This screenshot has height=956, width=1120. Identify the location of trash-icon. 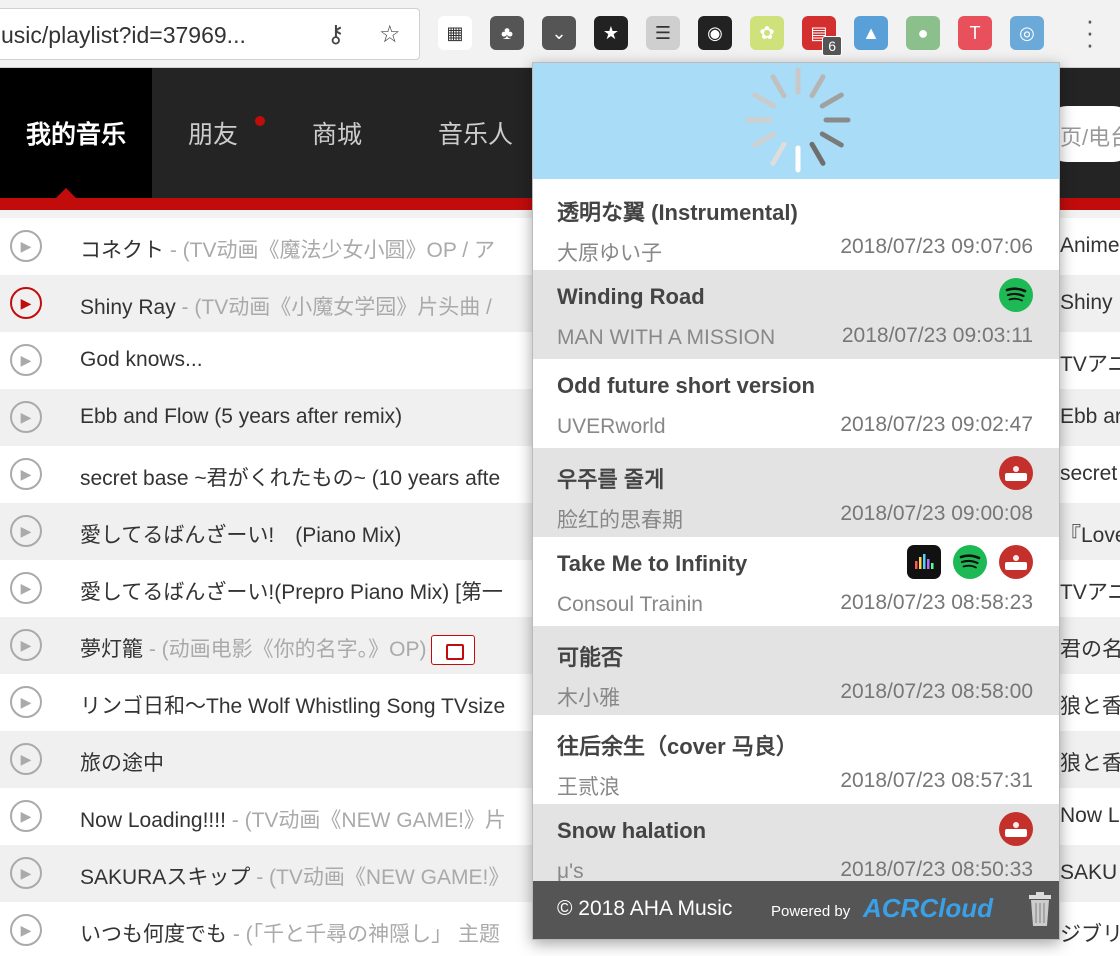
(1040, 909).